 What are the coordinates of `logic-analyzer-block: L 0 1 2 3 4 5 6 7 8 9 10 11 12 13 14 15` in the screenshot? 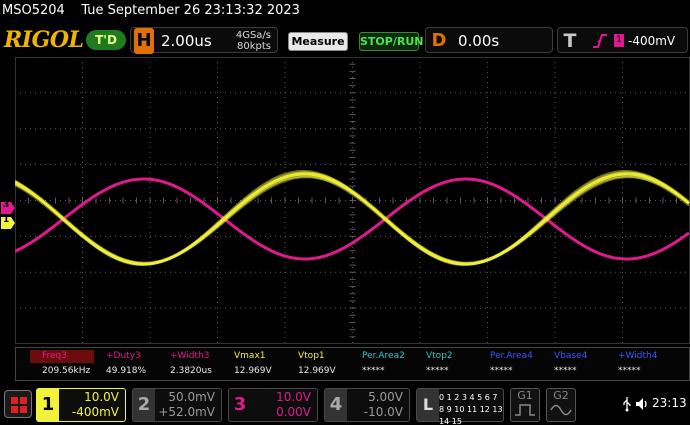 It's located at (460, 406).